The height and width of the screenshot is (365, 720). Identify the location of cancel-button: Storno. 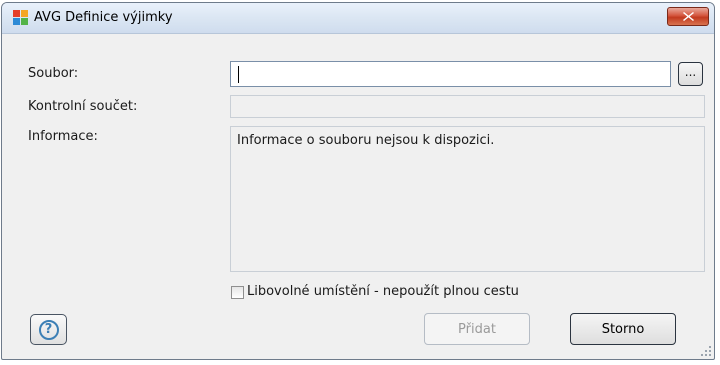
(623, 329).